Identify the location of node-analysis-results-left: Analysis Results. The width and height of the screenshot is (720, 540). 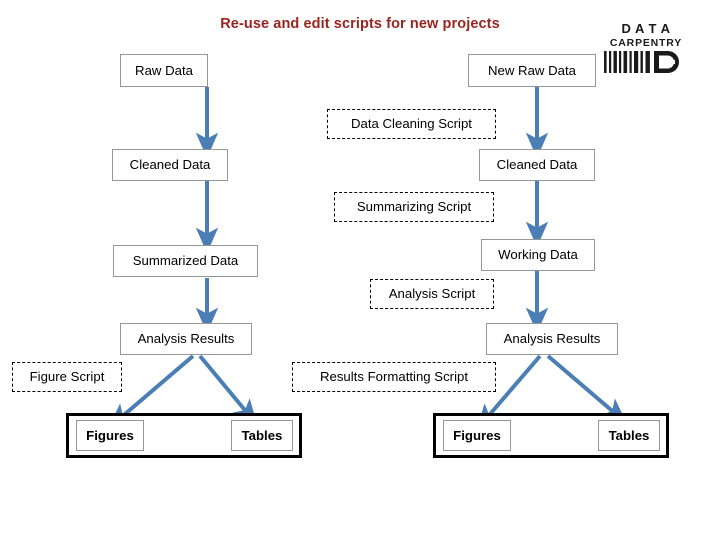
(186, 339).